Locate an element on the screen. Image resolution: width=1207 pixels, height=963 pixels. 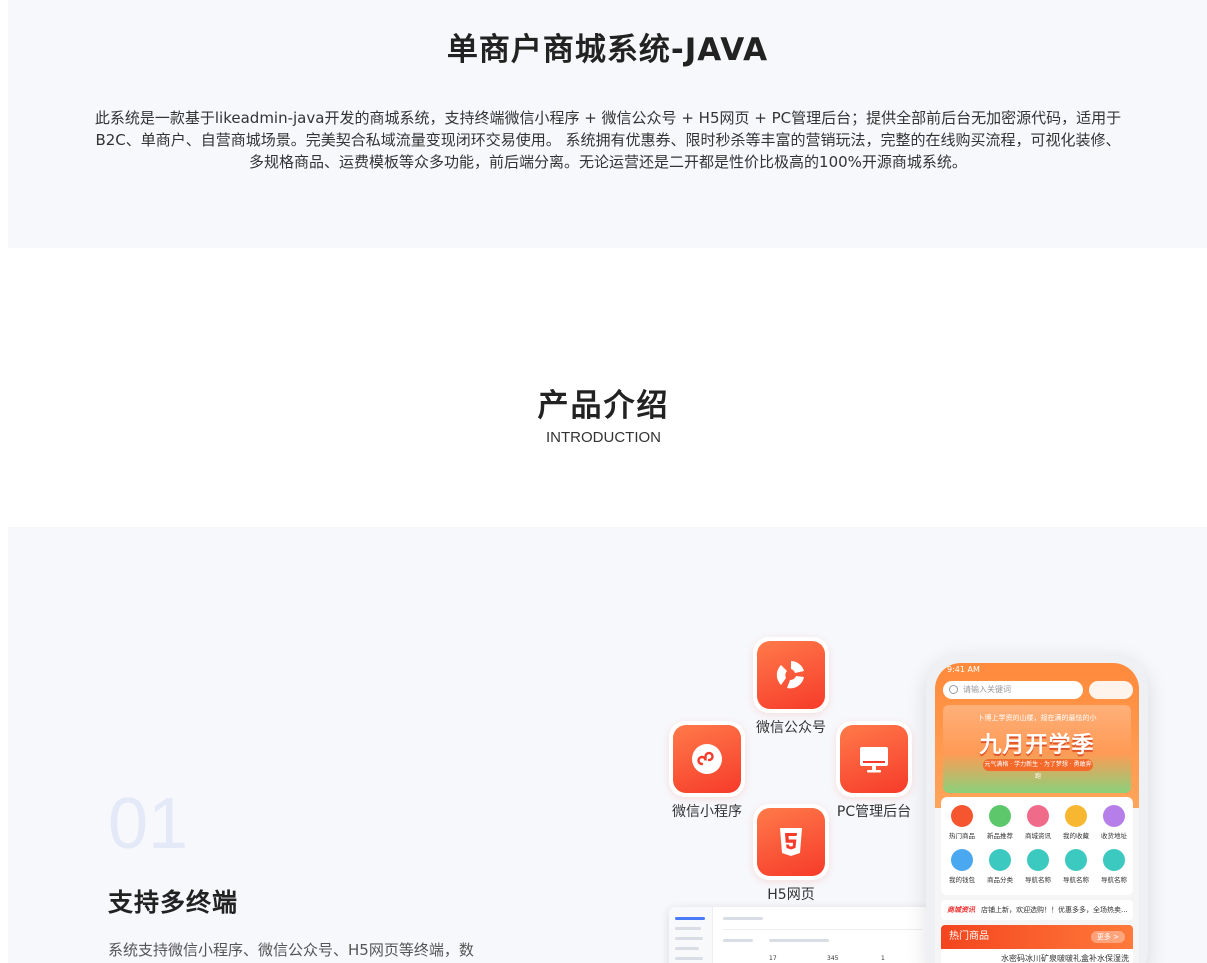
feature-number: 01 is located at coordinates (148, 824).